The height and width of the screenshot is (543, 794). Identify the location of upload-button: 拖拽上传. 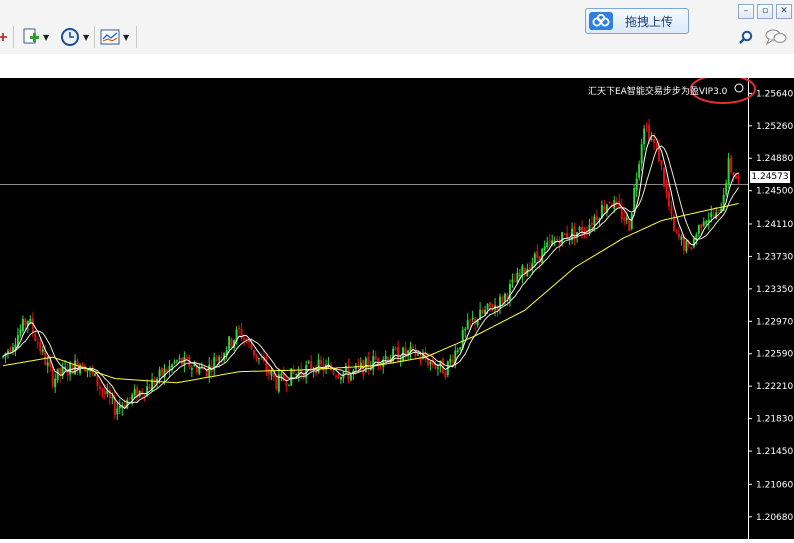
(637, 21).